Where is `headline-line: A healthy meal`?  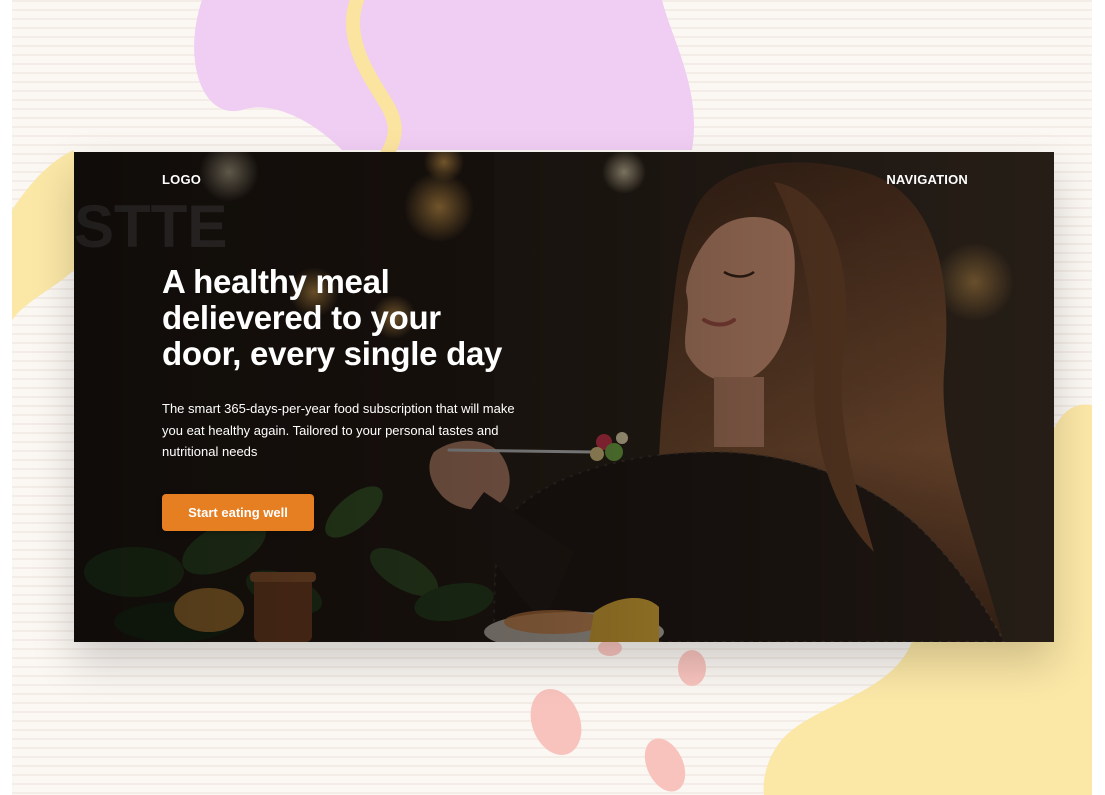 headline-line: A healthy meal is located at coordinates (276, 281).